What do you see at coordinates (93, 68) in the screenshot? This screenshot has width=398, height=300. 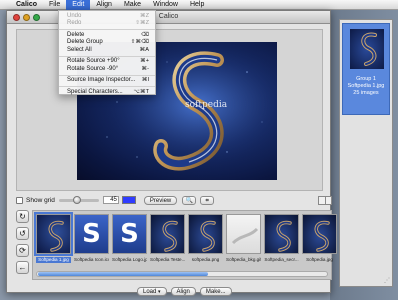 I see `menu-item-rotate-minus-label: Rotate Source -90°` at bounding box center [93, 68].